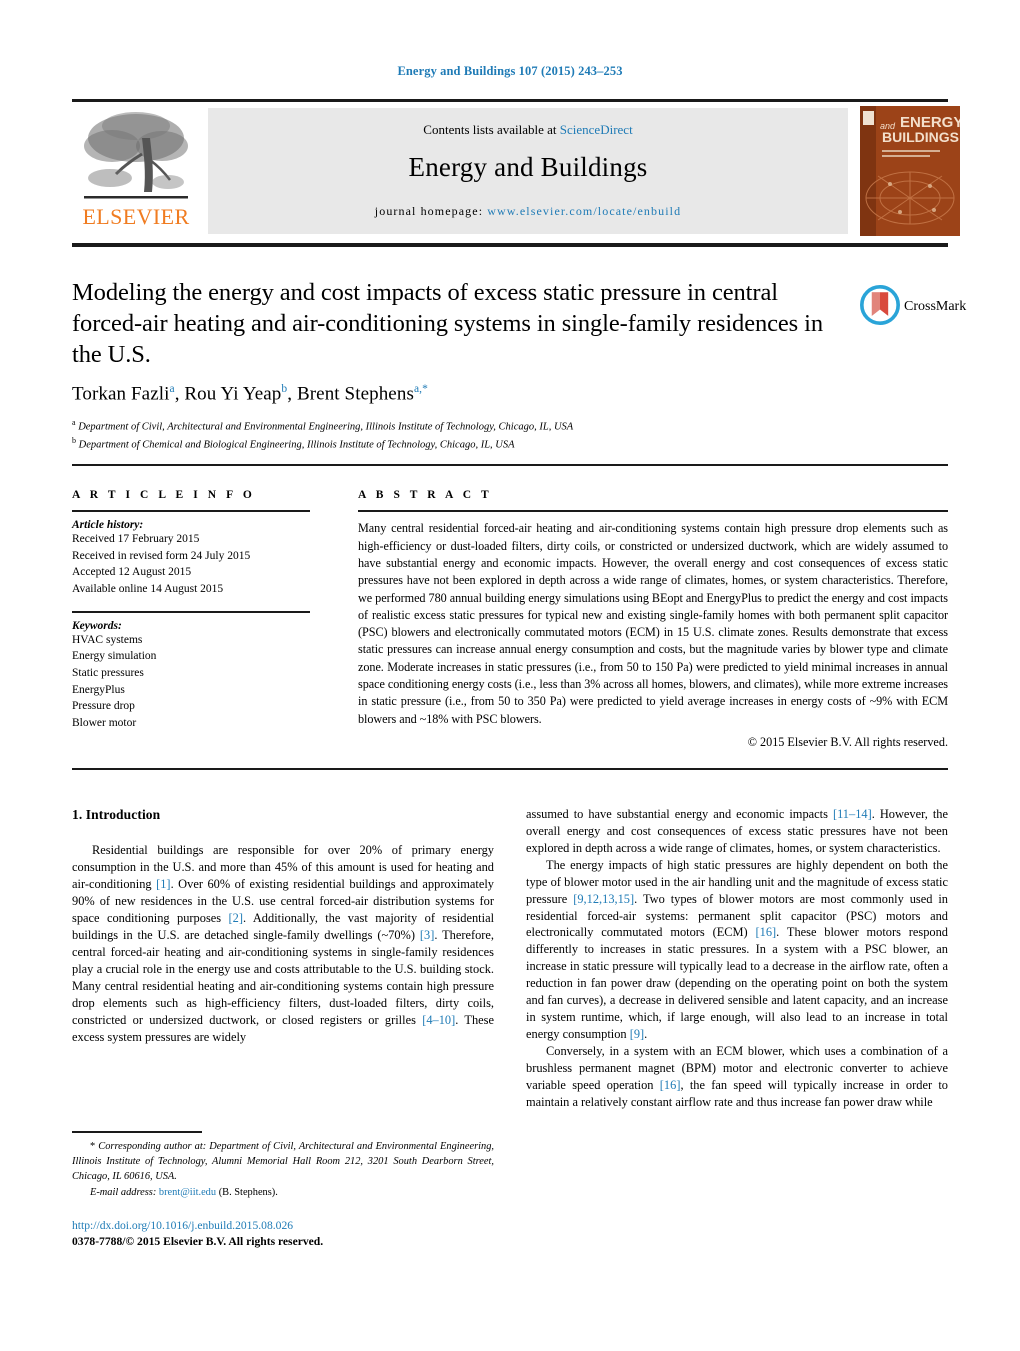  I want to click on keywords-label: Keywords:, so click(97, 625).